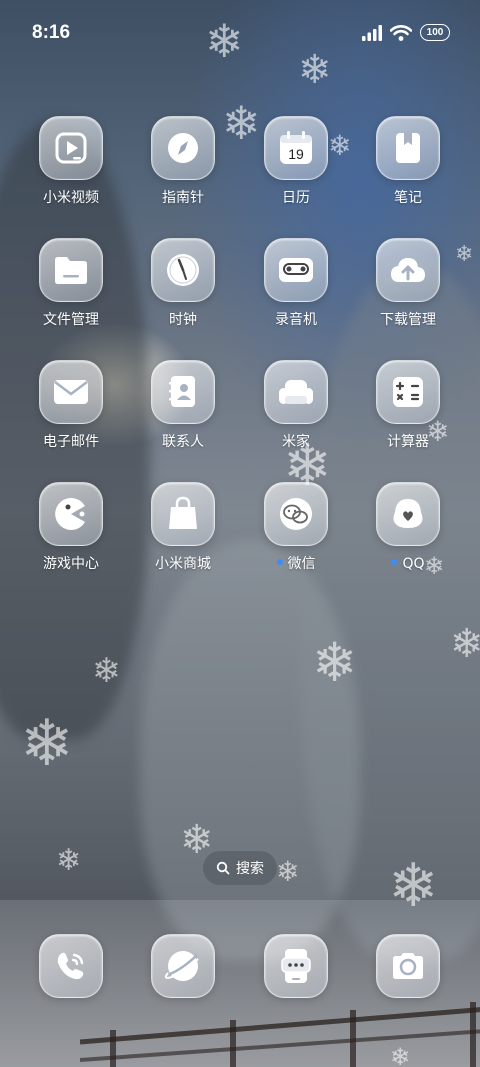  I want to click on app-label: 电子邮件, so click(71, 442).